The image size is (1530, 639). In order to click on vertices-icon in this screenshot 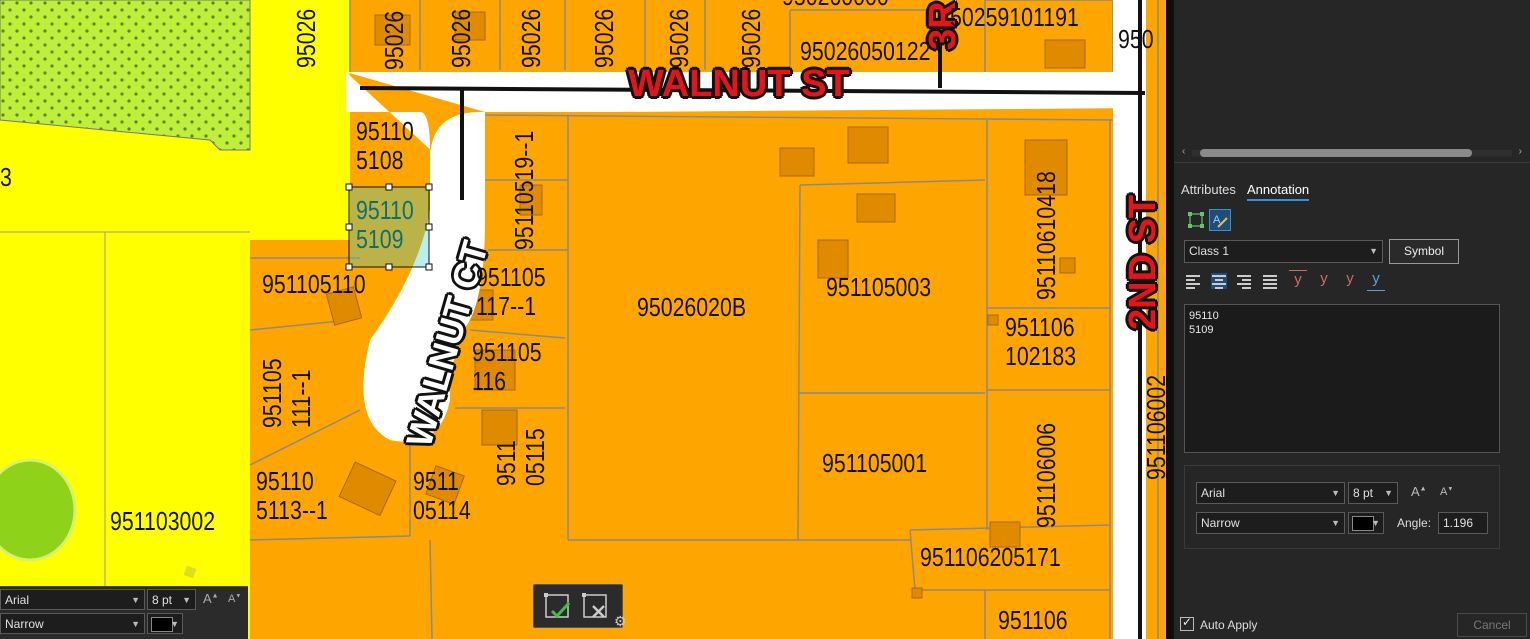, I will do `click(1196, 220)`.